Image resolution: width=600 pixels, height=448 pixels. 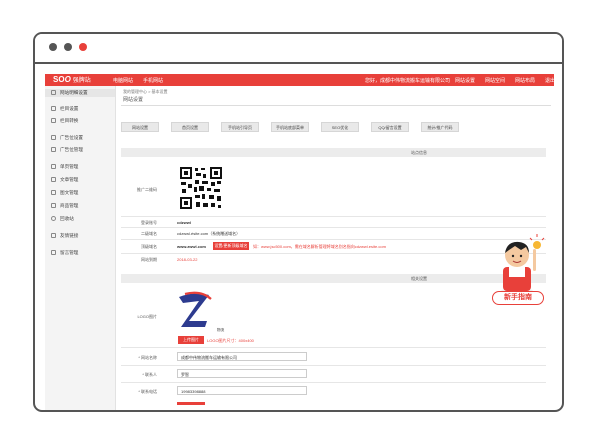 I want to click on image-icon, so click(x=53, y=193).